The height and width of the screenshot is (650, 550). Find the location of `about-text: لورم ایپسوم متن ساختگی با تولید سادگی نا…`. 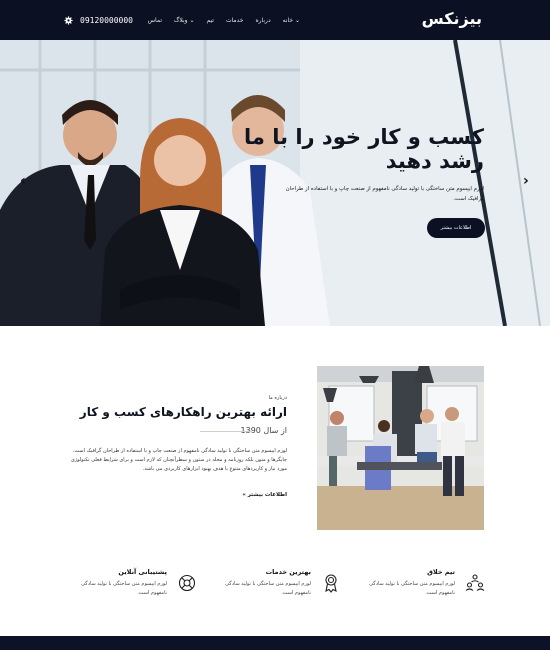

about-text: لورم ایپسوم متن ساختگی با تولید سادگی نا… is located at coordinates (178, 460).